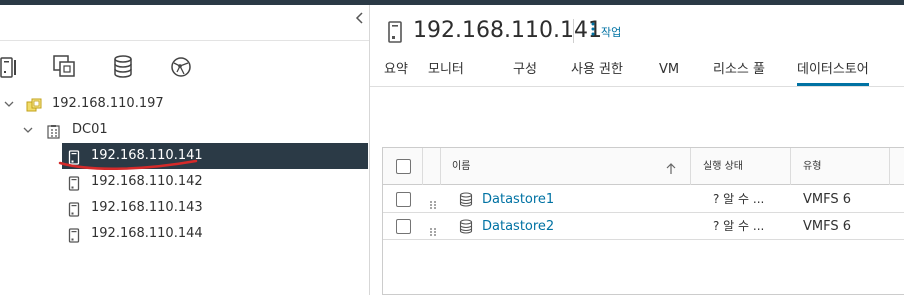 The image size is (904, 295). I want to click on tab-datastores: 데이터스토어, so click(833, 72).